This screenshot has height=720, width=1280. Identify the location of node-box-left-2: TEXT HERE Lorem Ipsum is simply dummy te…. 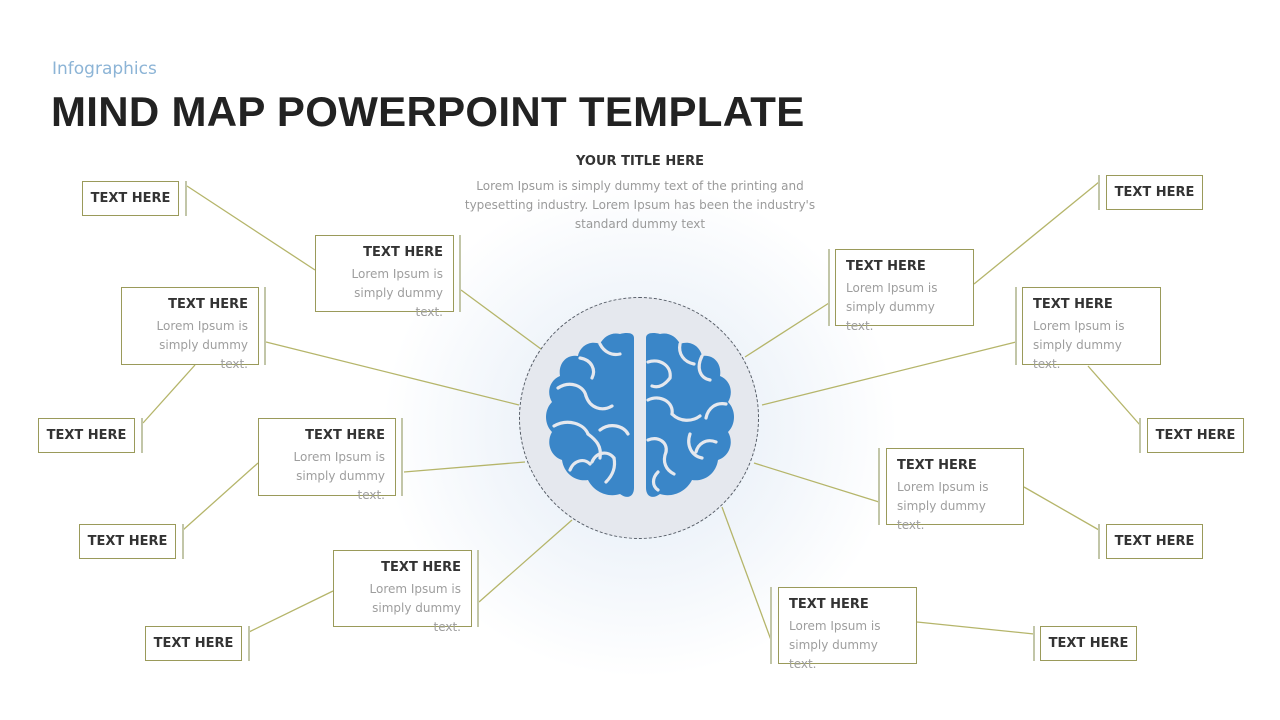
(190, 329).